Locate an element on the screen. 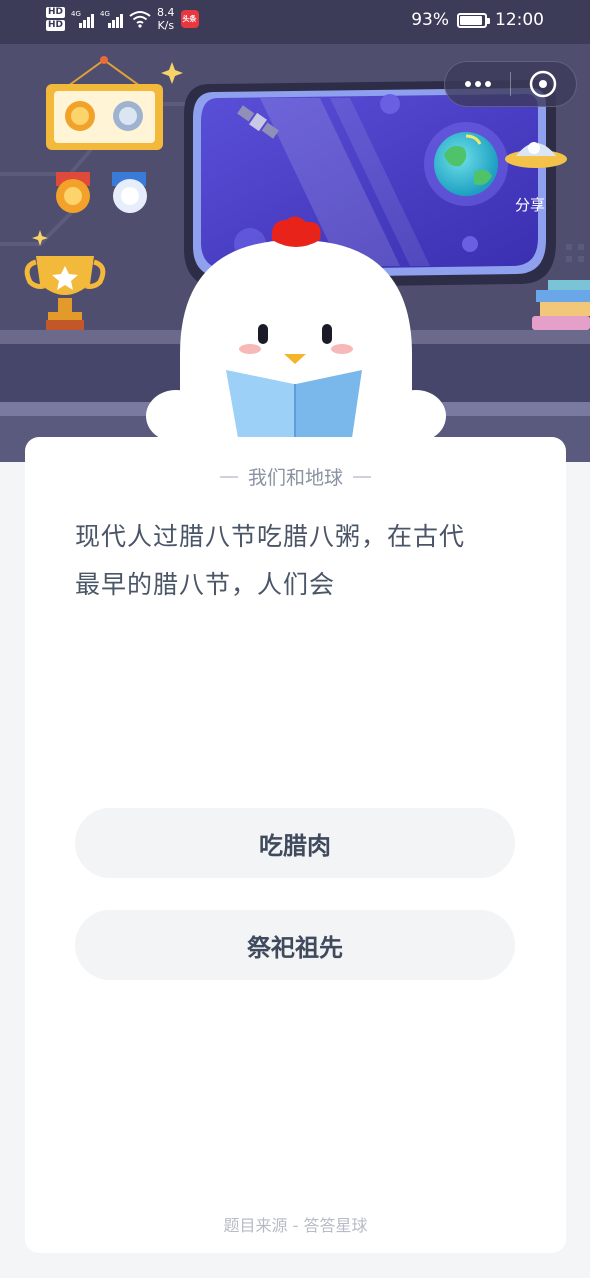 This screenshot has width=590, height=1278. battery-icon is located at coordinates (473, 20).